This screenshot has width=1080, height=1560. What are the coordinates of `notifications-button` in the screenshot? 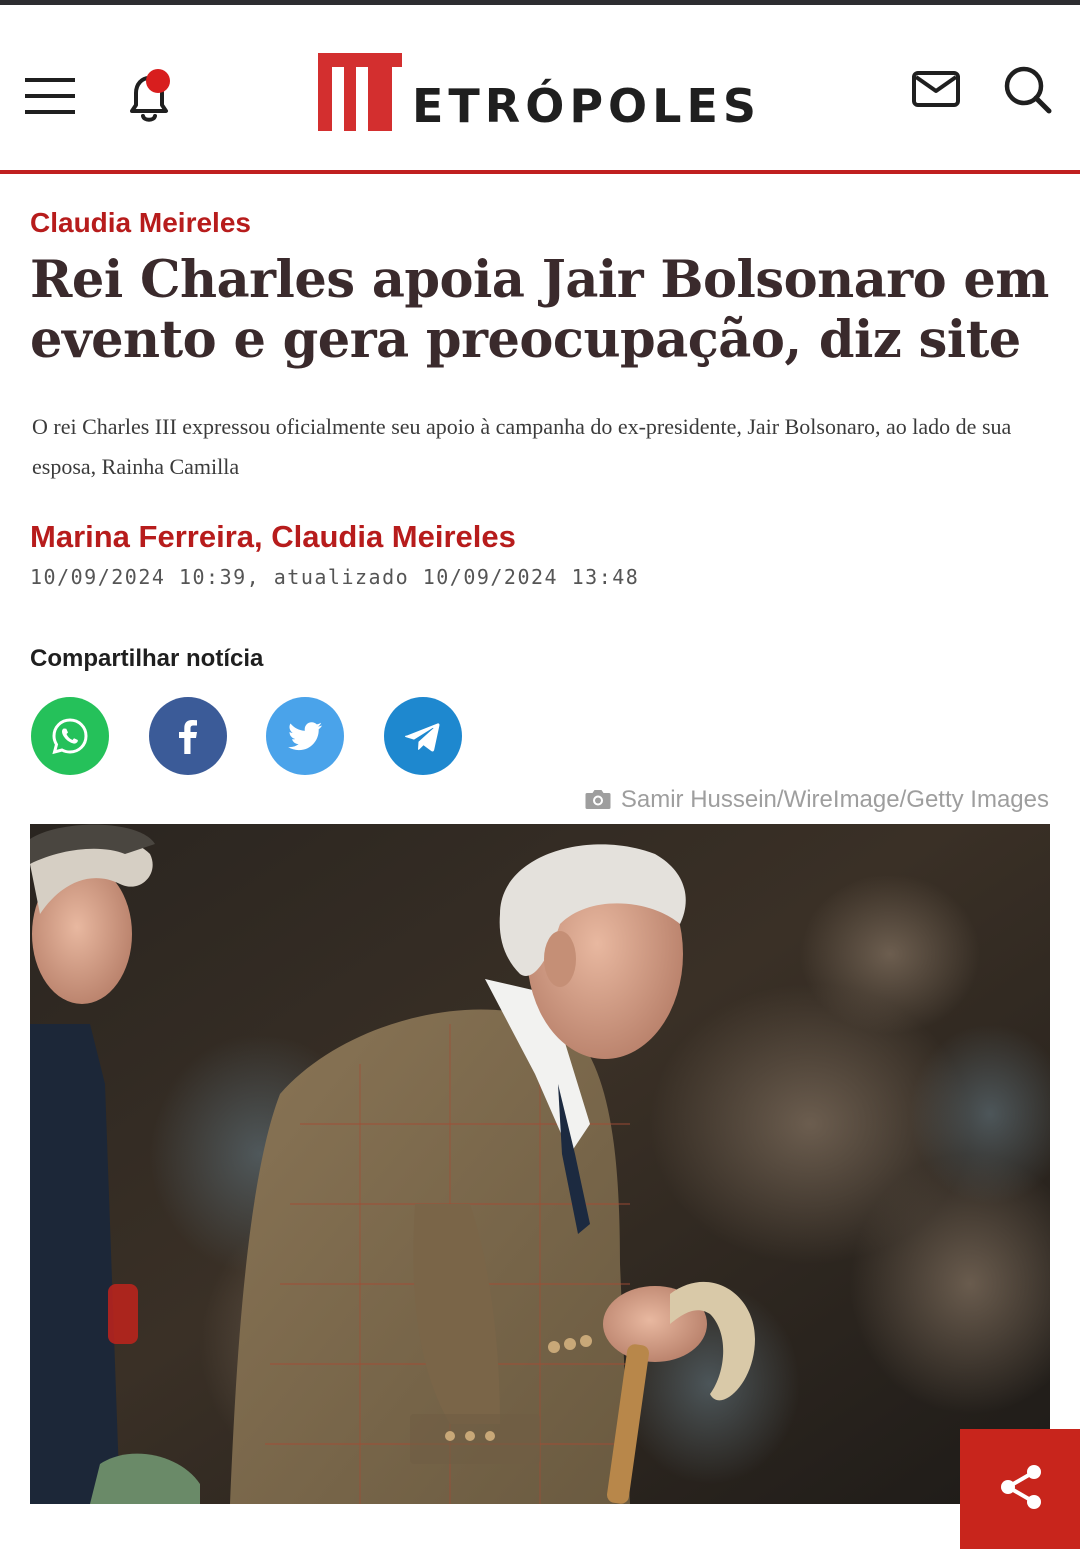 It's located at (149, 96).